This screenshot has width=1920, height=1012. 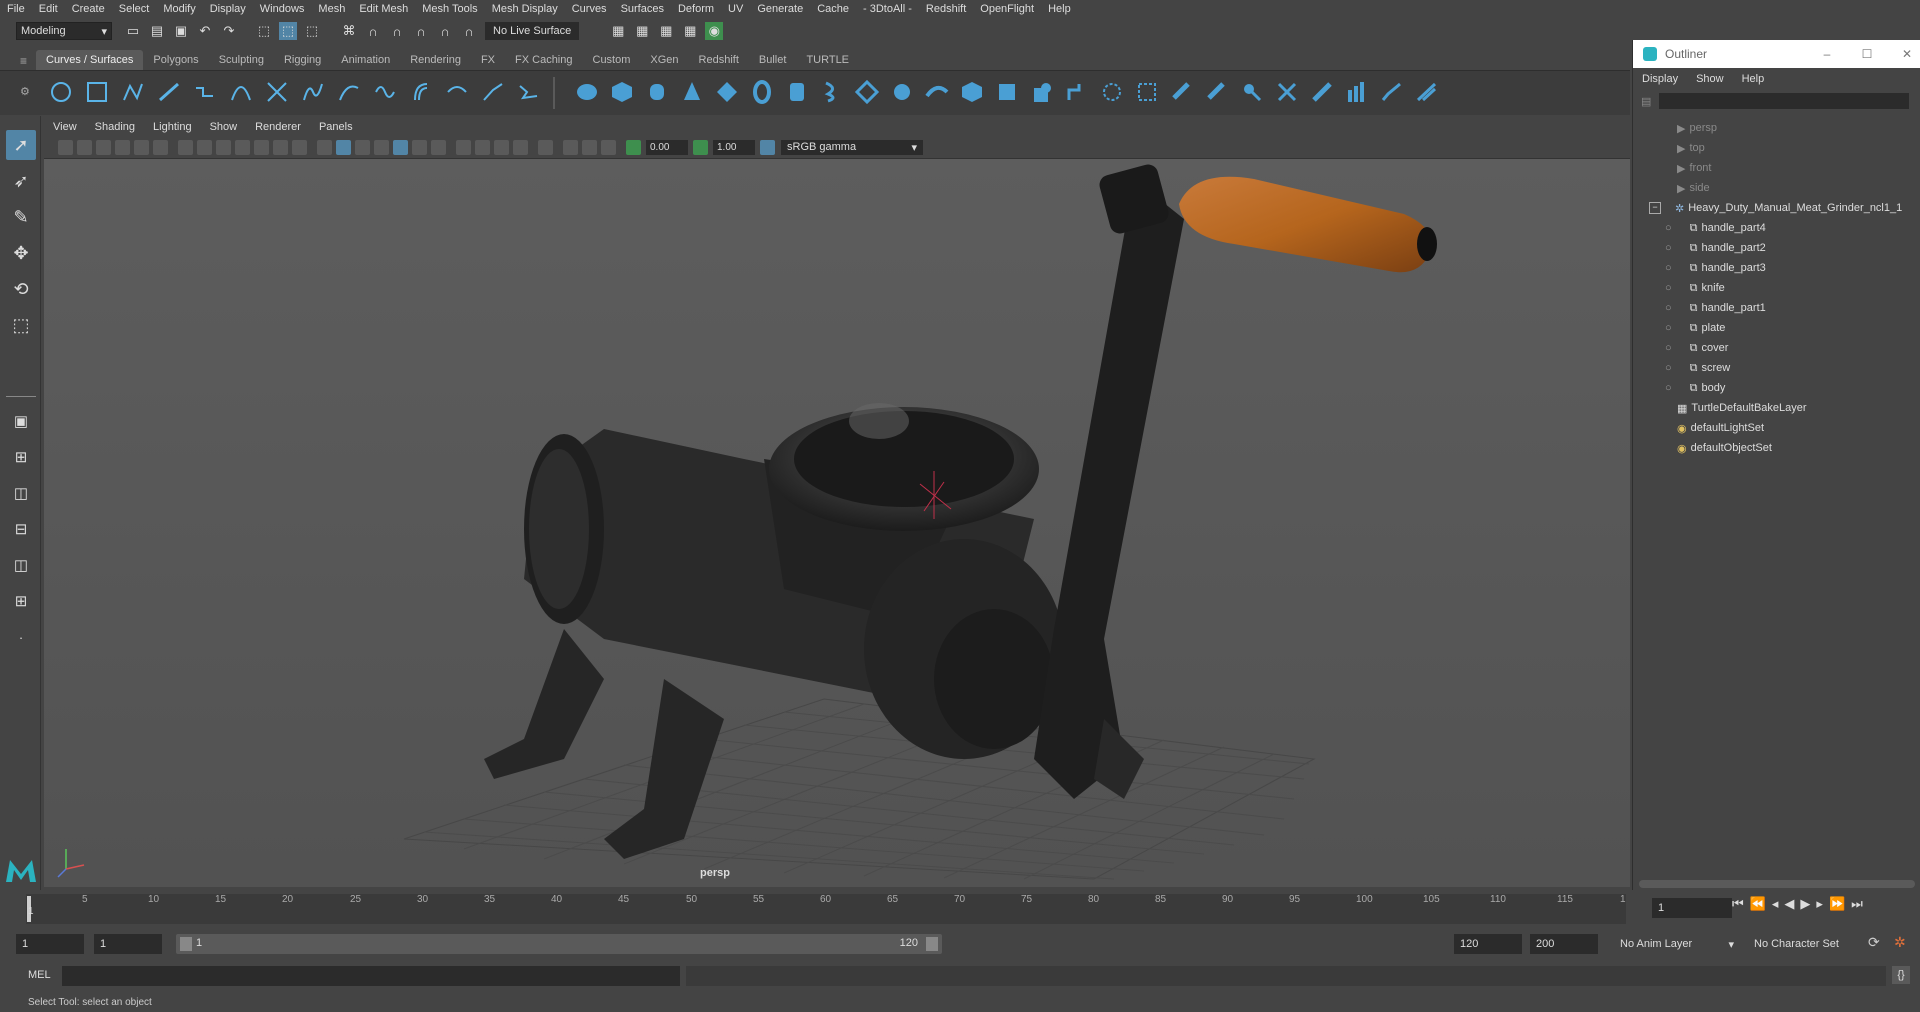 I want to click on current-frame-field: 1, so click(x=1692, y=908).